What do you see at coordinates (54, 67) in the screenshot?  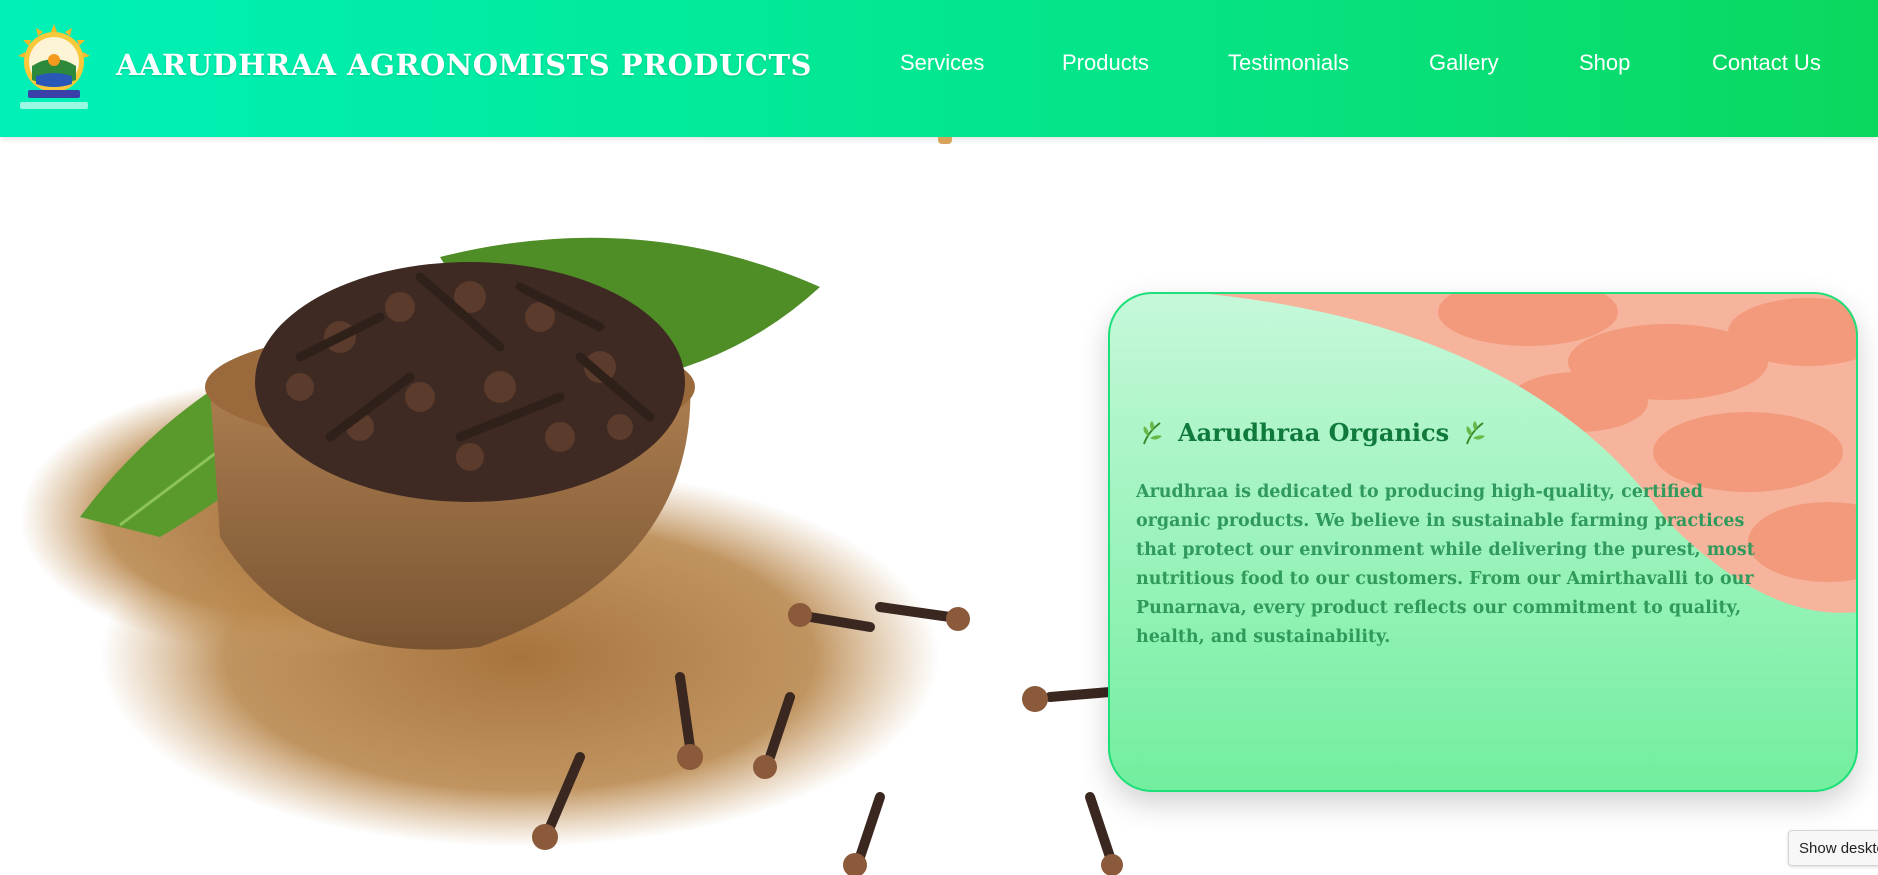 I see `brand-logo-icon` at bounding box center [54, 67].